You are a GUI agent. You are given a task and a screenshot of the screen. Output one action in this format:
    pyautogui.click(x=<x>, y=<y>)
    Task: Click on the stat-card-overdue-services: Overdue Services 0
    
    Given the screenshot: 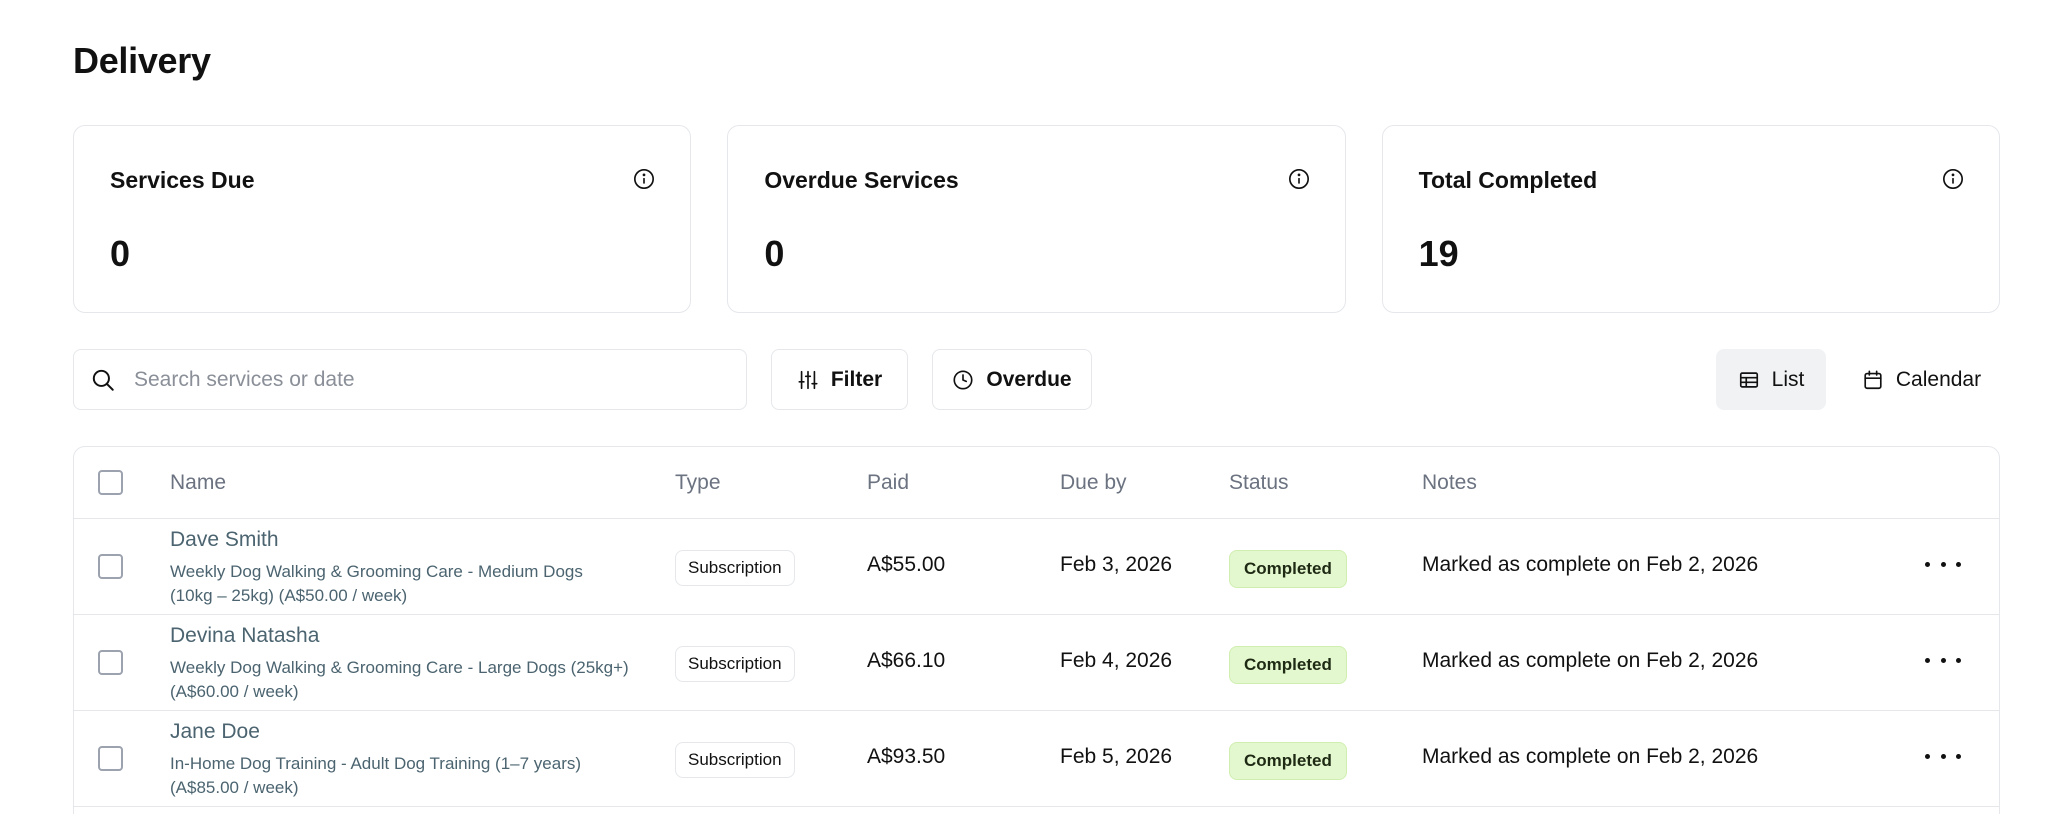 What is the action you would take?
    pyautogui.click(x=1036, y=219)
    